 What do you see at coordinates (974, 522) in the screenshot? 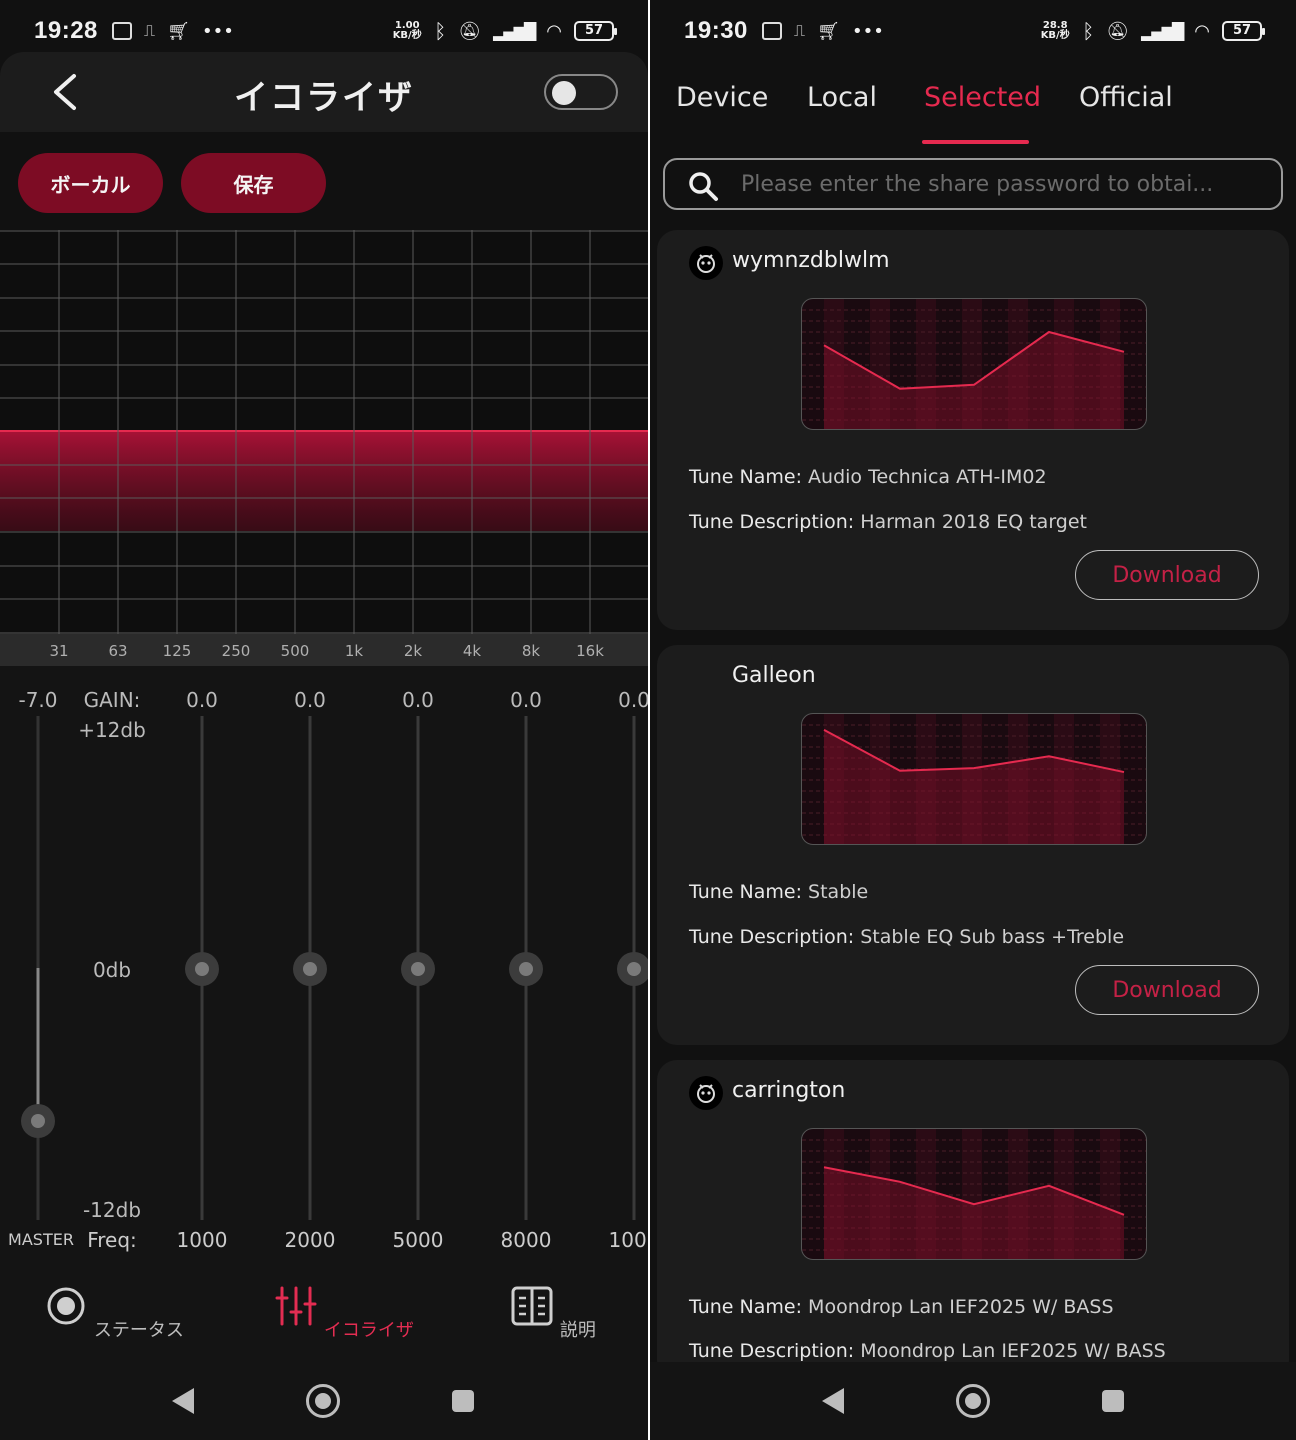
I see `tune-description: Harman 2018 EQ target` at bounding box center [974, 522].